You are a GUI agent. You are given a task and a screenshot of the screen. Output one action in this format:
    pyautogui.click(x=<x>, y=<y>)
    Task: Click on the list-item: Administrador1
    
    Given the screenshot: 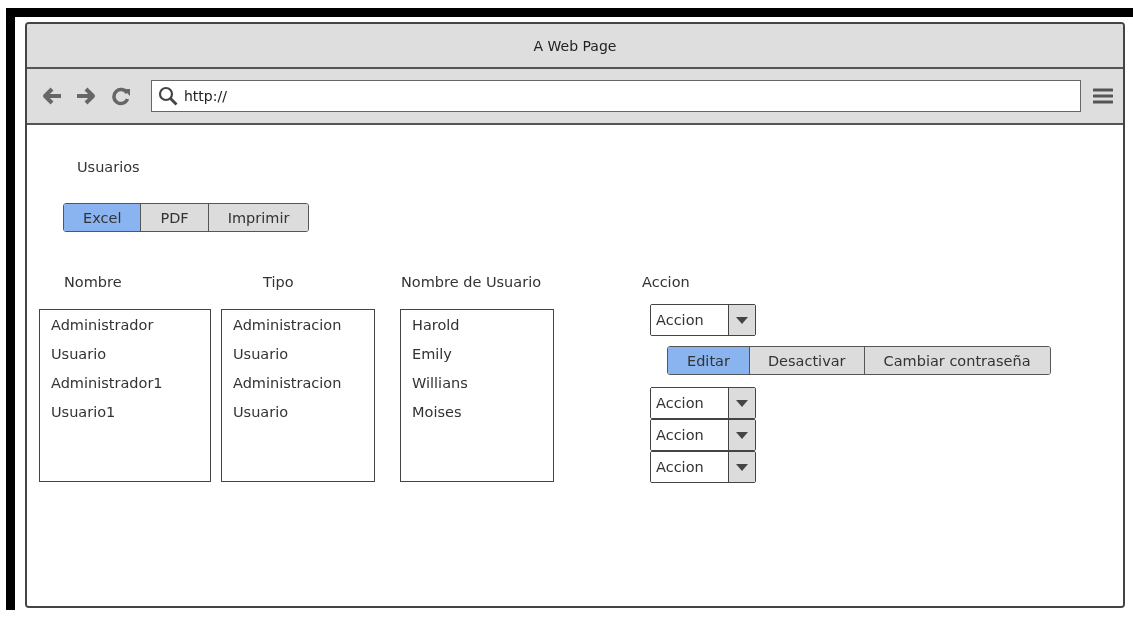 What is the action you would take?
    pyautogui.click(x=107, y=385)
    